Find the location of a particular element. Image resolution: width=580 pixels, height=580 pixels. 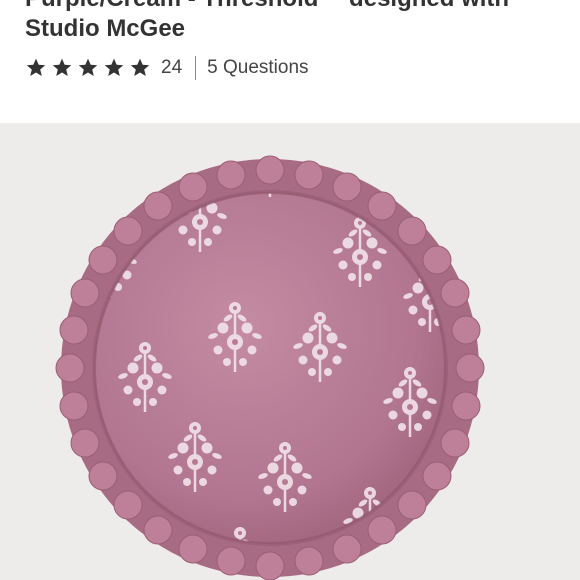

product-title-line-2: Studio McGee is located at coordinates (105, 28).